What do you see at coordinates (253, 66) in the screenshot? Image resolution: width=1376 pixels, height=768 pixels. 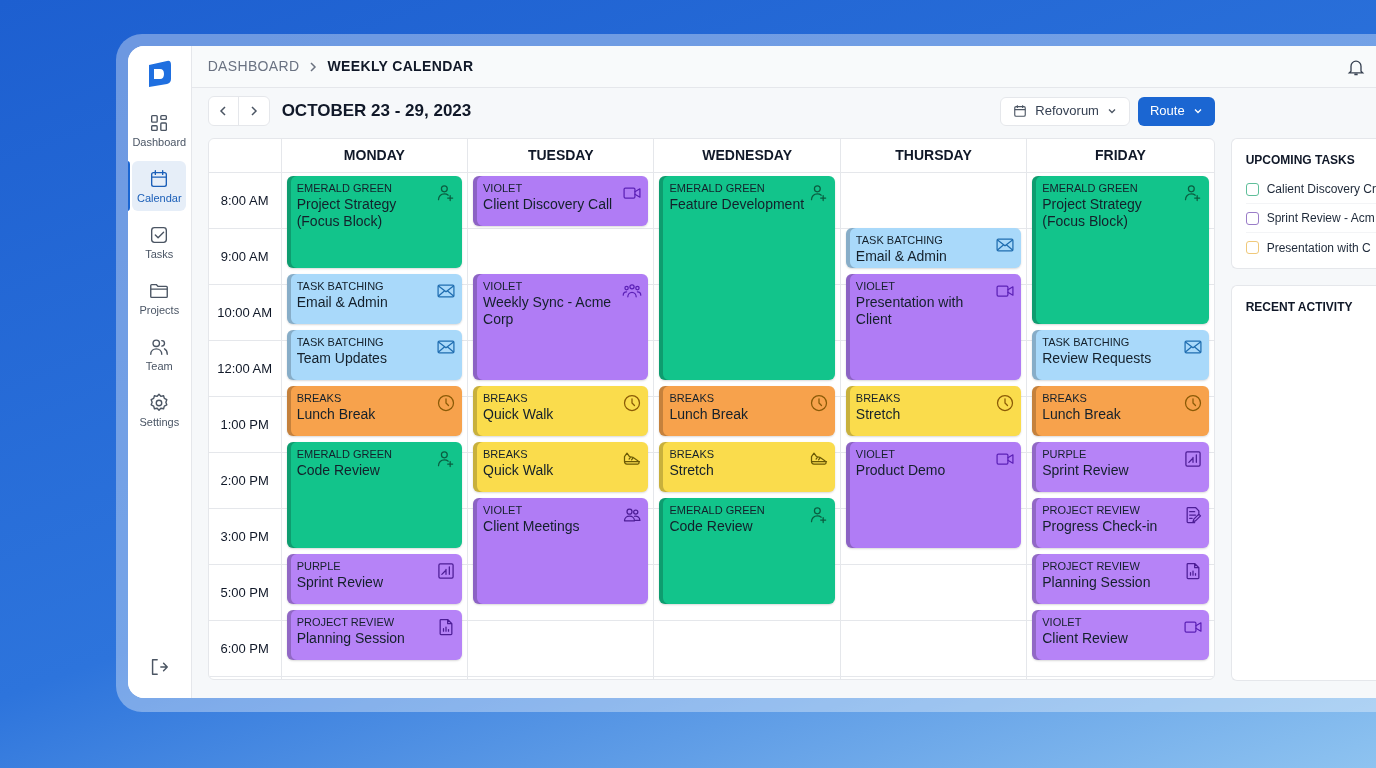 I see `breadcrumb-link: DASHBOARD` at bounding box center [253, 66].